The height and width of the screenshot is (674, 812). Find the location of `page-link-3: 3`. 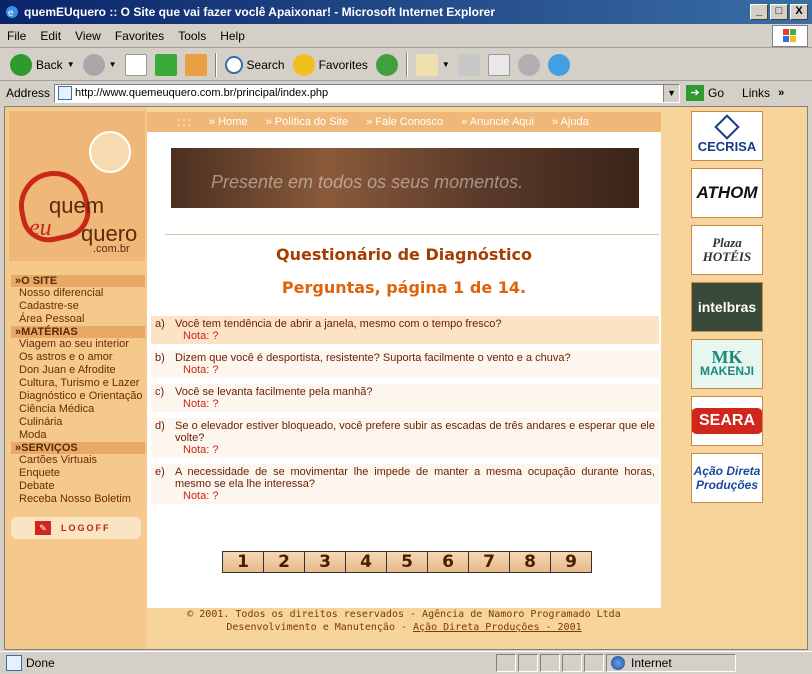

page-link-3: 3 is located at coordinates (325, 562).